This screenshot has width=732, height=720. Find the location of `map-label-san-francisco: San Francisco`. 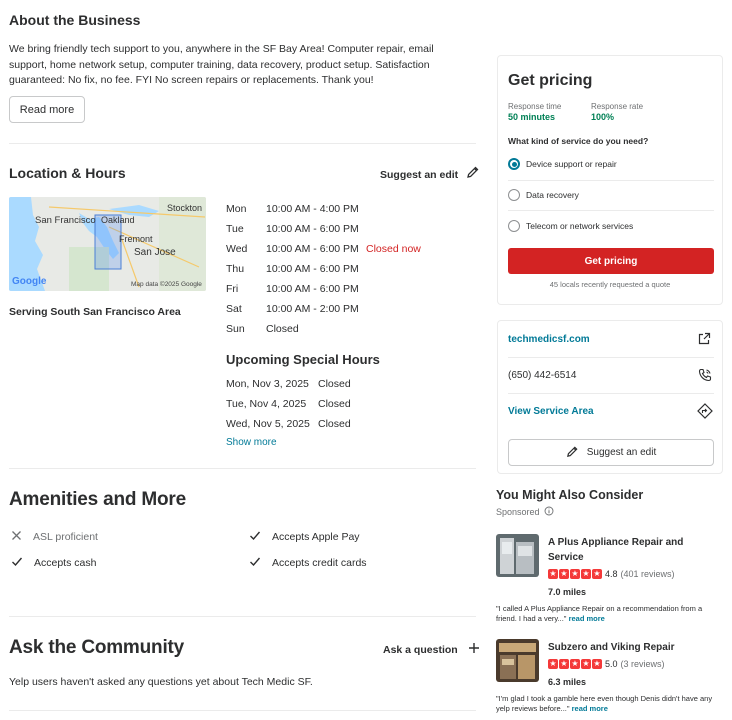

map-label-san-francisco: San Francisco is located at coordinates (65, 220).